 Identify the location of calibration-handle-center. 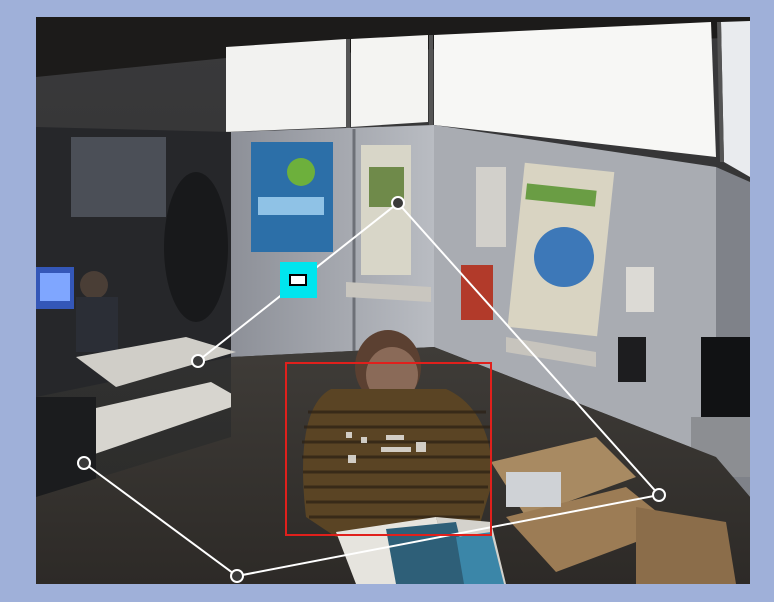
(298, 280).